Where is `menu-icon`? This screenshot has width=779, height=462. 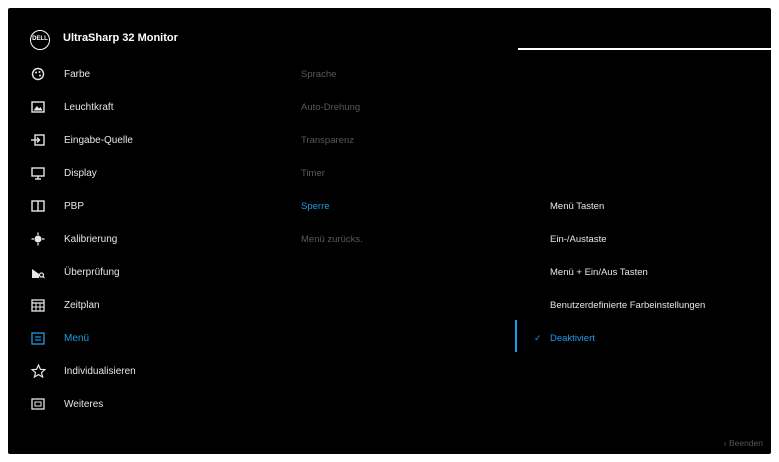 menu-icon is located at coordinates (38, 338).